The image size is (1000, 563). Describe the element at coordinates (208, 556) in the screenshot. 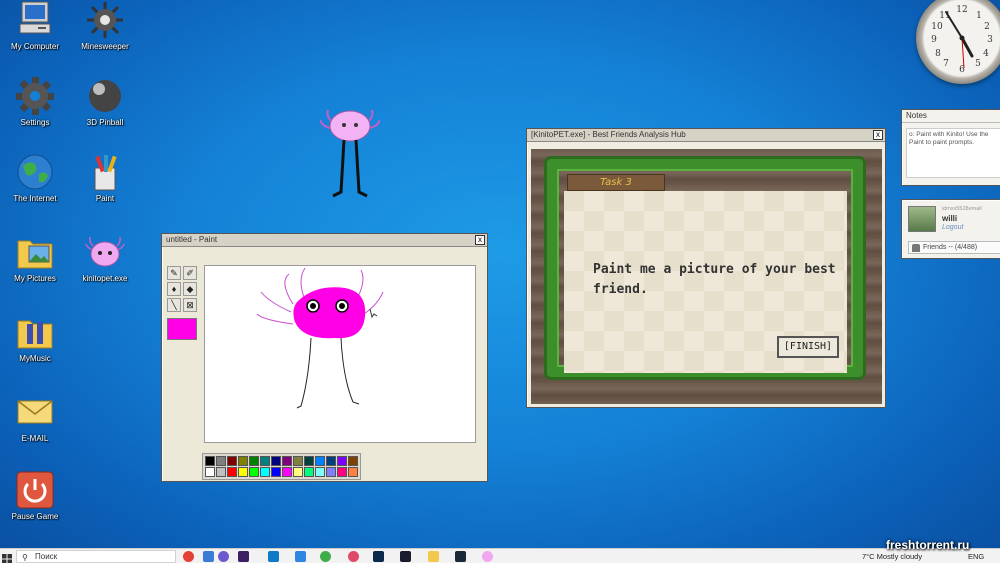

I see `app-icon` at that location.